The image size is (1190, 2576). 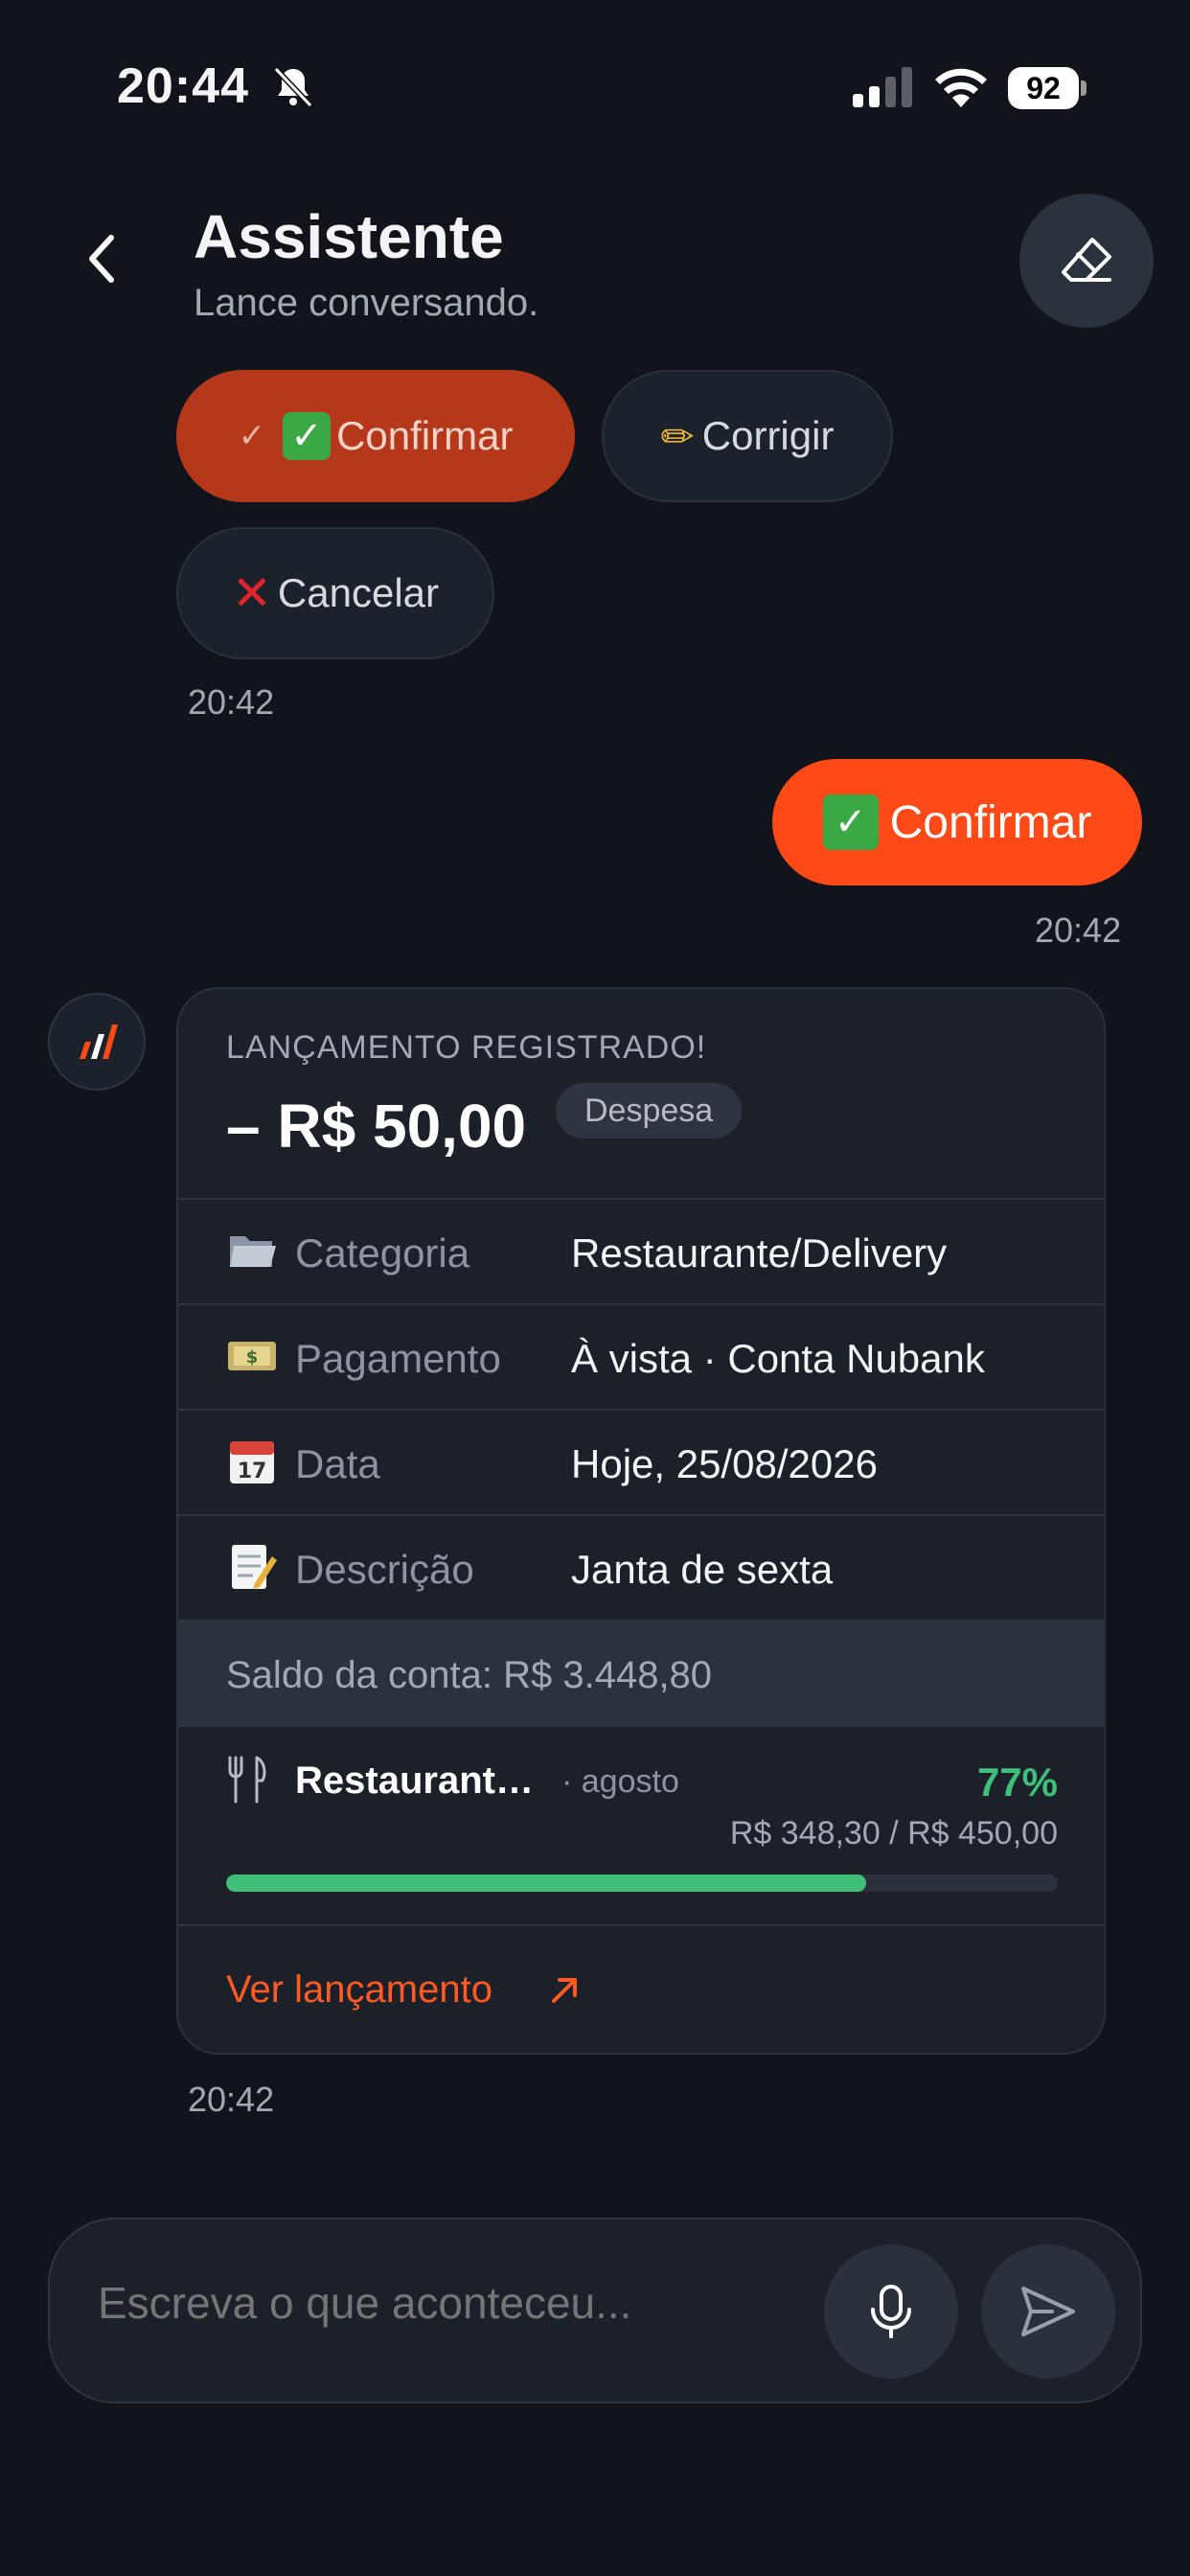 I want to click on memo-icon, so click(x=255, y=1567).